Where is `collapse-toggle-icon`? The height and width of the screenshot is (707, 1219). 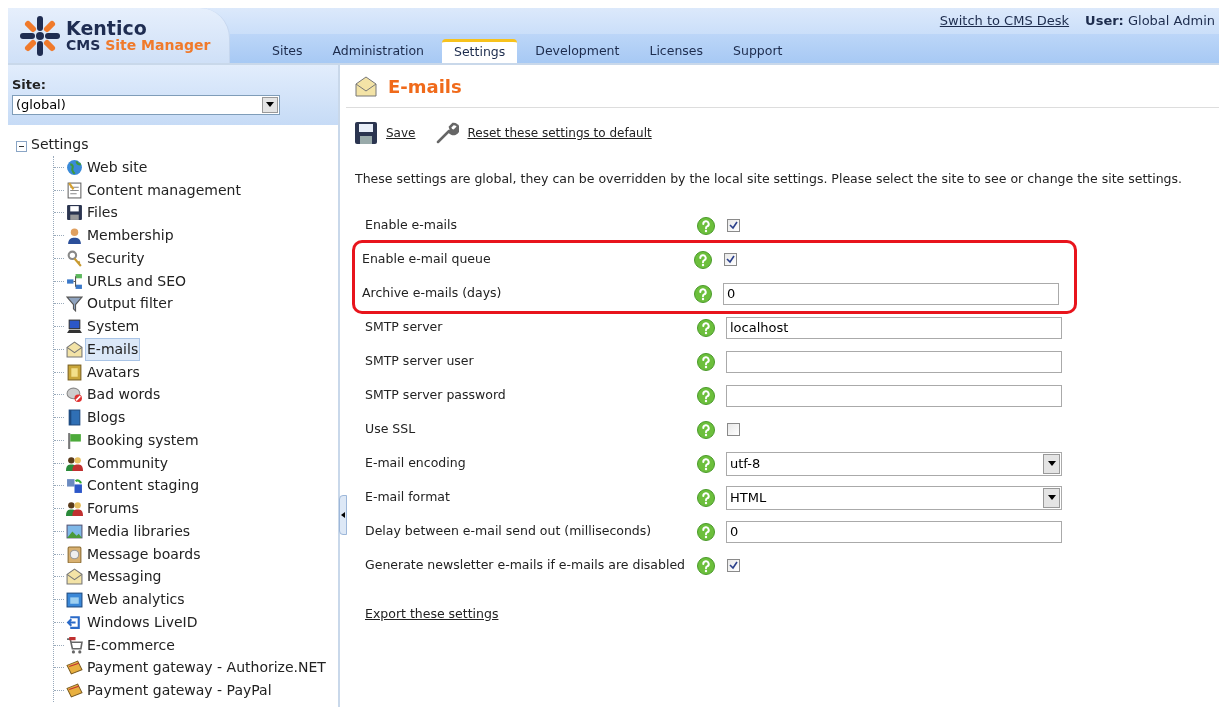 collapse-toggle-icon is located at coordinates (21, 146).